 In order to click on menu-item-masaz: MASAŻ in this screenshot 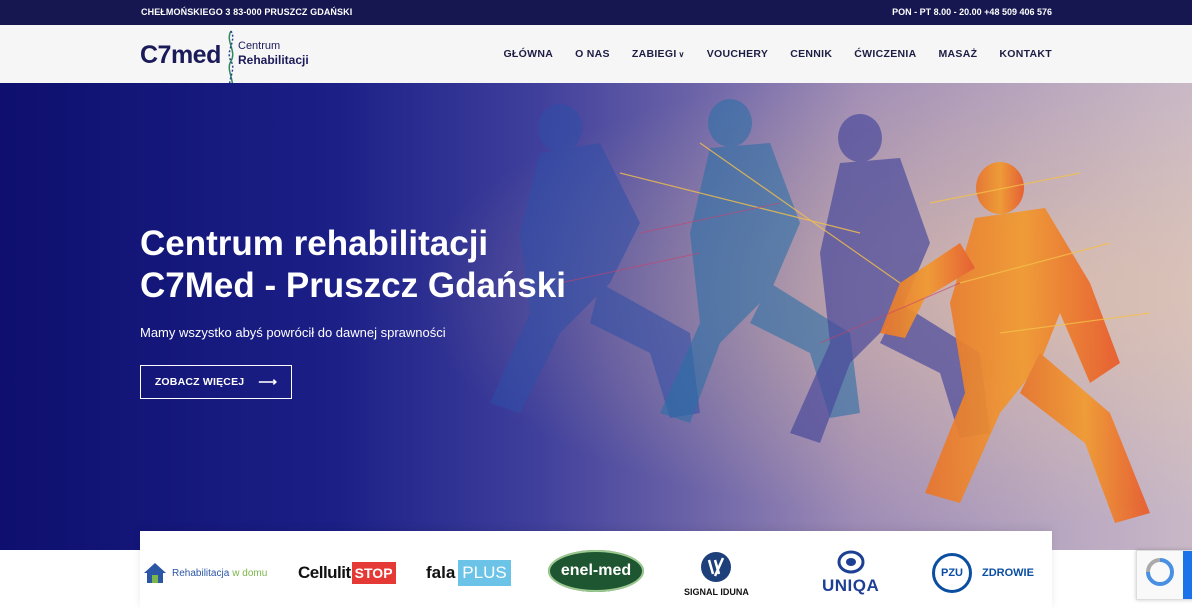, I will do `click(958, 54)`.